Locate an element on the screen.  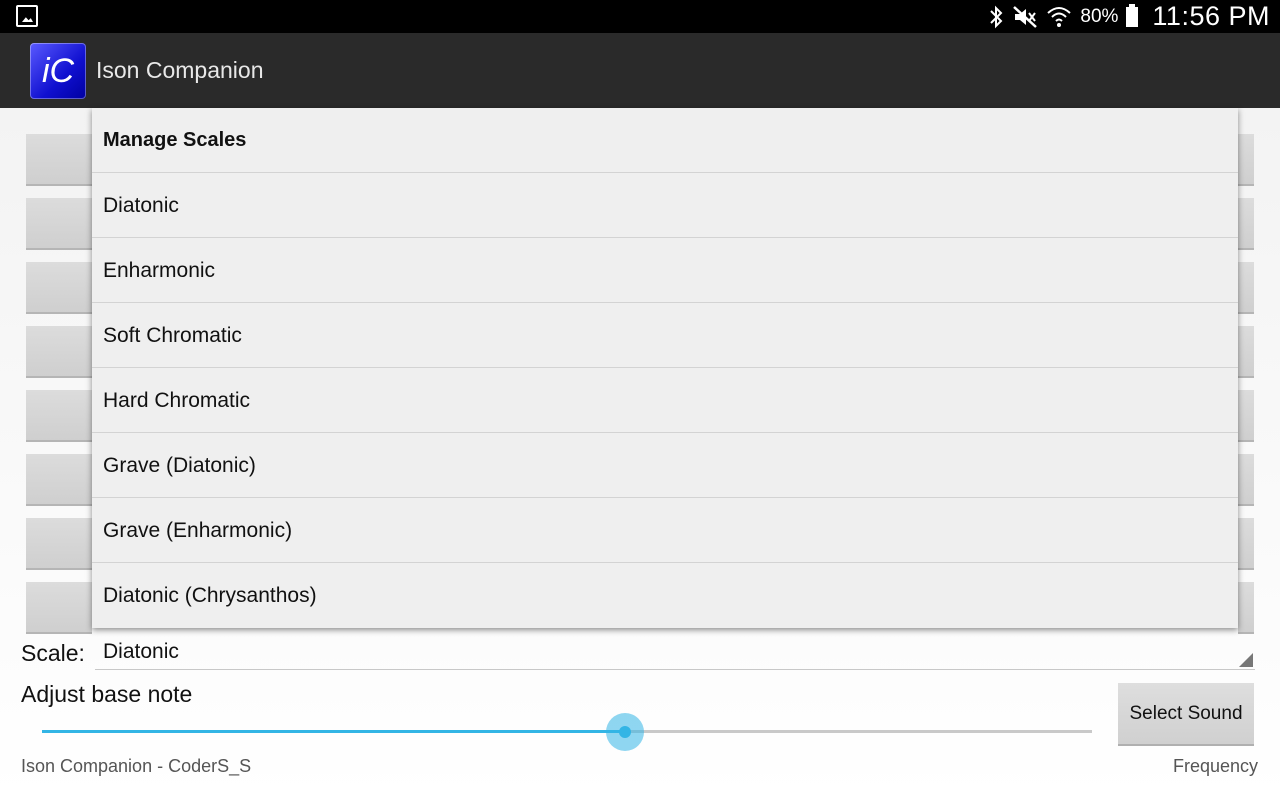
scale-selected-value: Diatonic is located at coordinates (141, 651).